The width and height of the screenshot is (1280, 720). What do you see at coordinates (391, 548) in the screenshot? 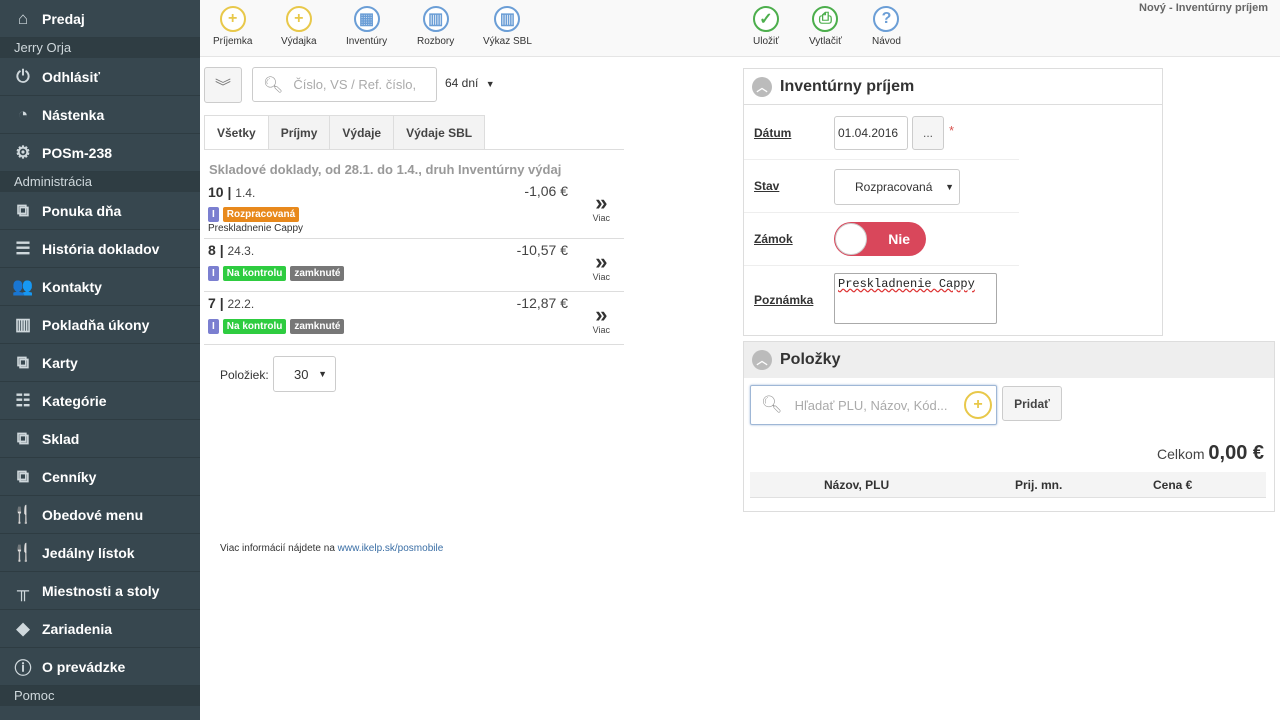
I see `footer-link: www.ikelp.sk/posmobile` at bounding box center [391, 548].